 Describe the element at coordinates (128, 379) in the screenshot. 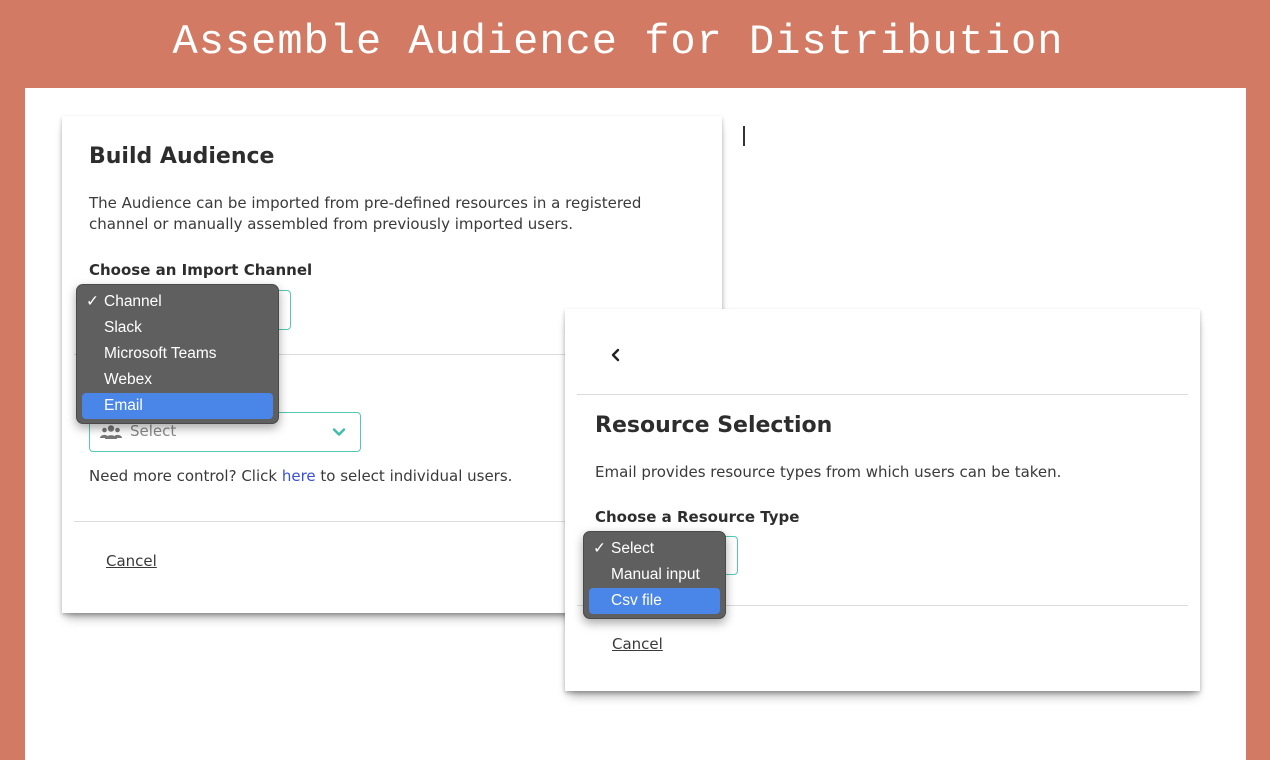

I see `menu-item-label: Webex` at that location.